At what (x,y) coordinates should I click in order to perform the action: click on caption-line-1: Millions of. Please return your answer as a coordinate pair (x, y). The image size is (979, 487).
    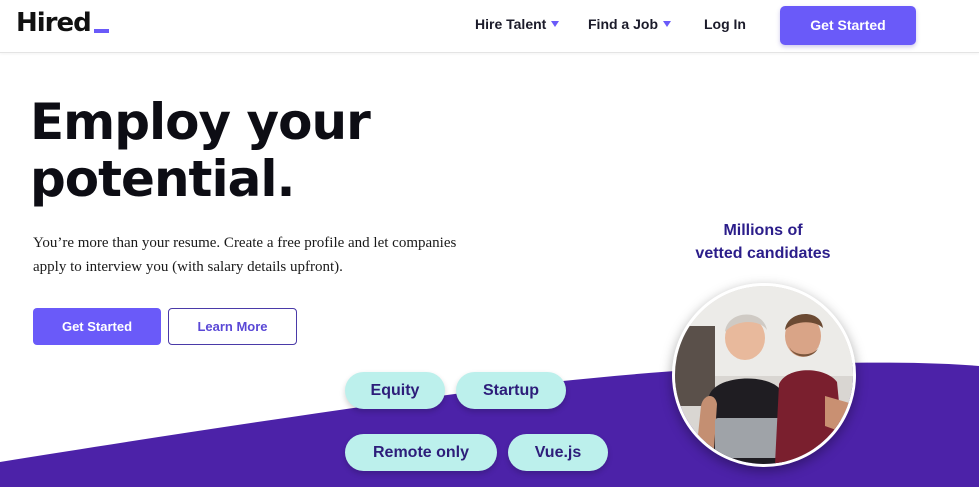
    Looking at the image, I should click on (763, 230).